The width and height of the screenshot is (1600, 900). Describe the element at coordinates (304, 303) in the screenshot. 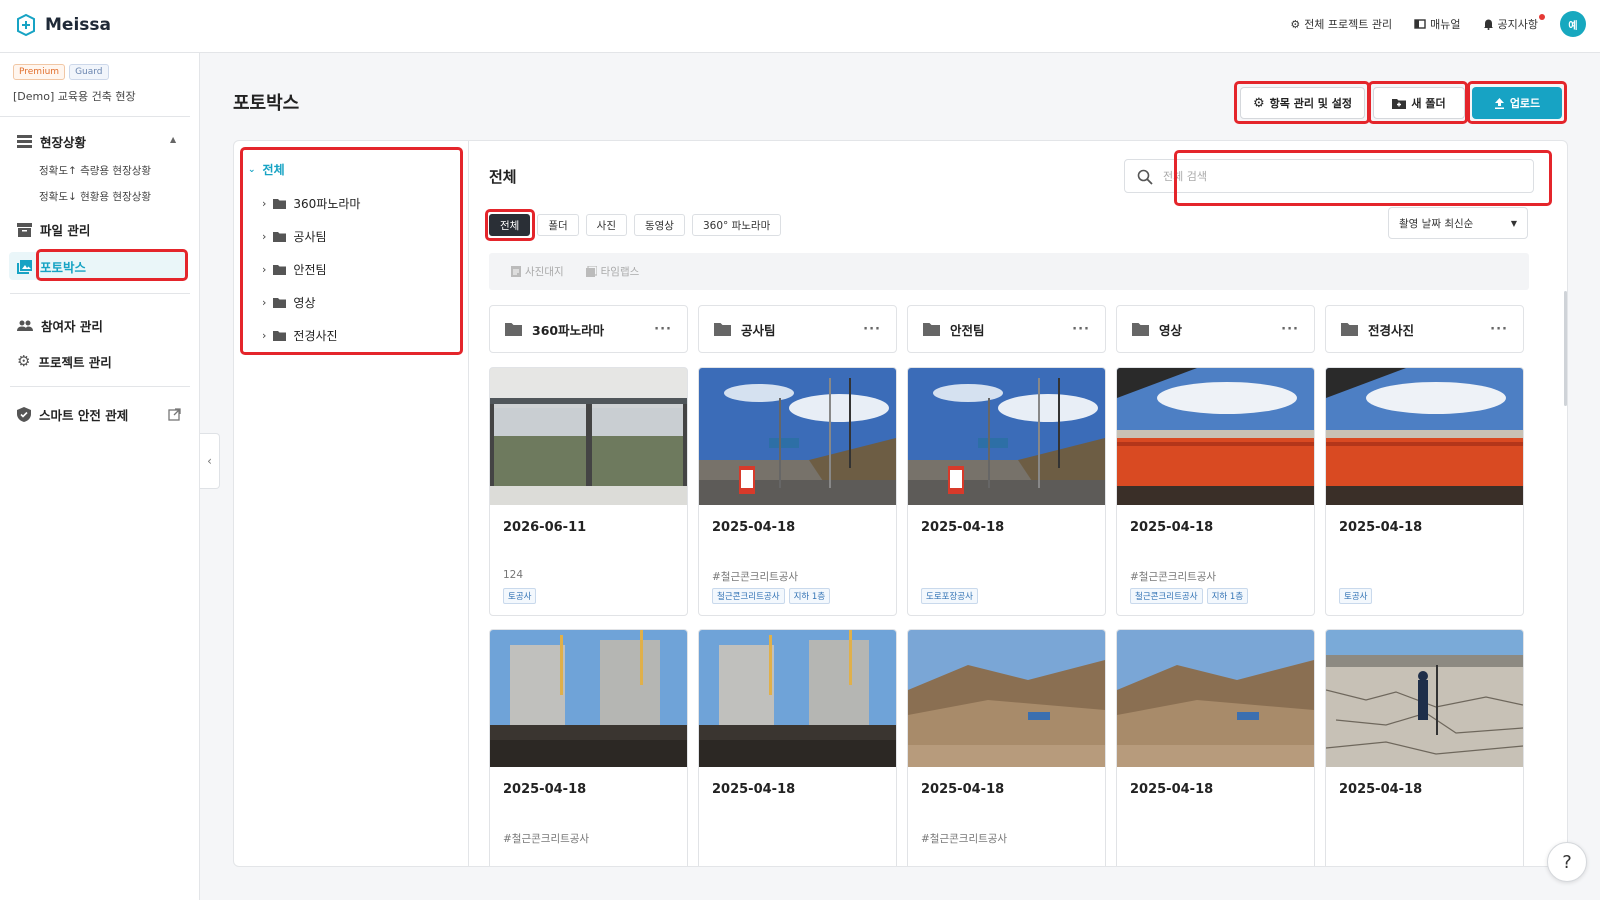

I see `tree-item-label: 영상` at that location.